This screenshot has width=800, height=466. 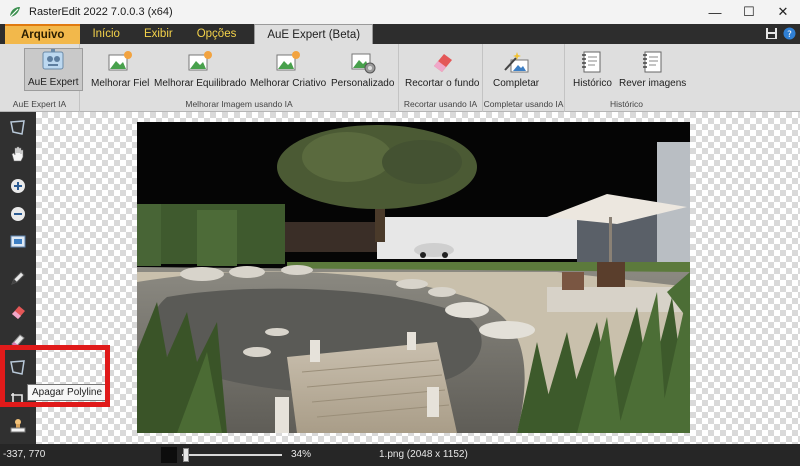 I want to click on aue-expert-label: AuE Expert, so click(x=53, y=82).